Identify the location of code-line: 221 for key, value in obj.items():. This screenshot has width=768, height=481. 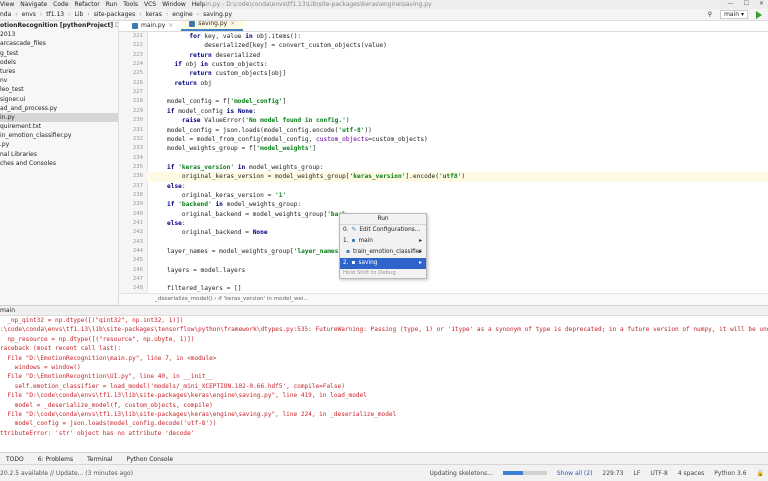
(450, 36).